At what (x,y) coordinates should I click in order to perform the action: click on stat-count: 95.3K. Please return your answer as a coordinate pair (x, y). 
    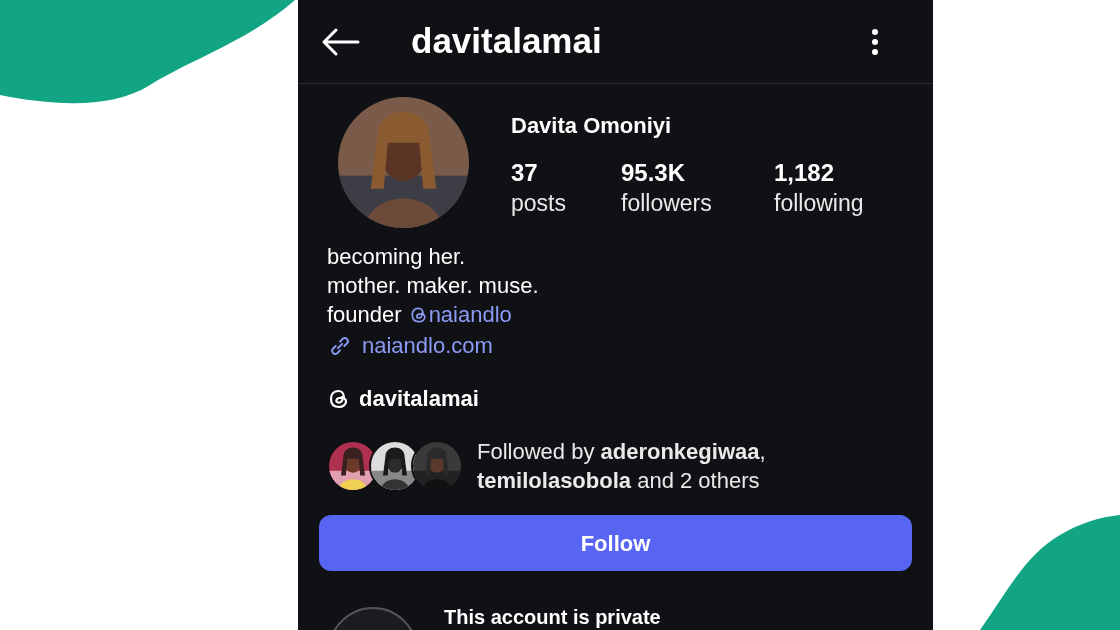
    Looking at the image, I should click on (697, 173).